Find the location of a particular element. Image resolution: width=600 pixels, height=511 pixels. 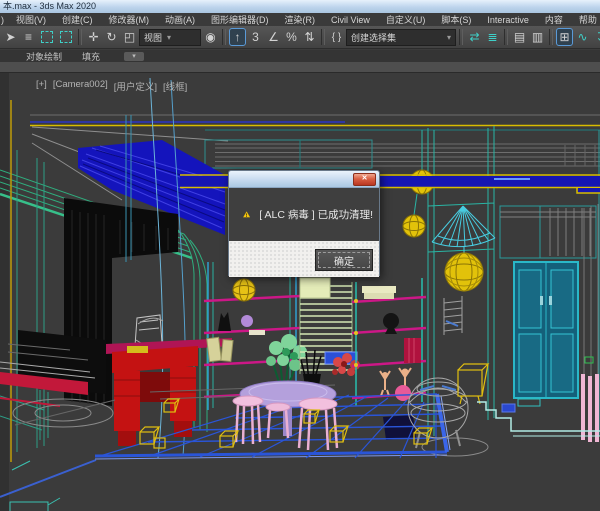

viewport-pov-menu: [Camera002] is located at coordinates (80, 86).